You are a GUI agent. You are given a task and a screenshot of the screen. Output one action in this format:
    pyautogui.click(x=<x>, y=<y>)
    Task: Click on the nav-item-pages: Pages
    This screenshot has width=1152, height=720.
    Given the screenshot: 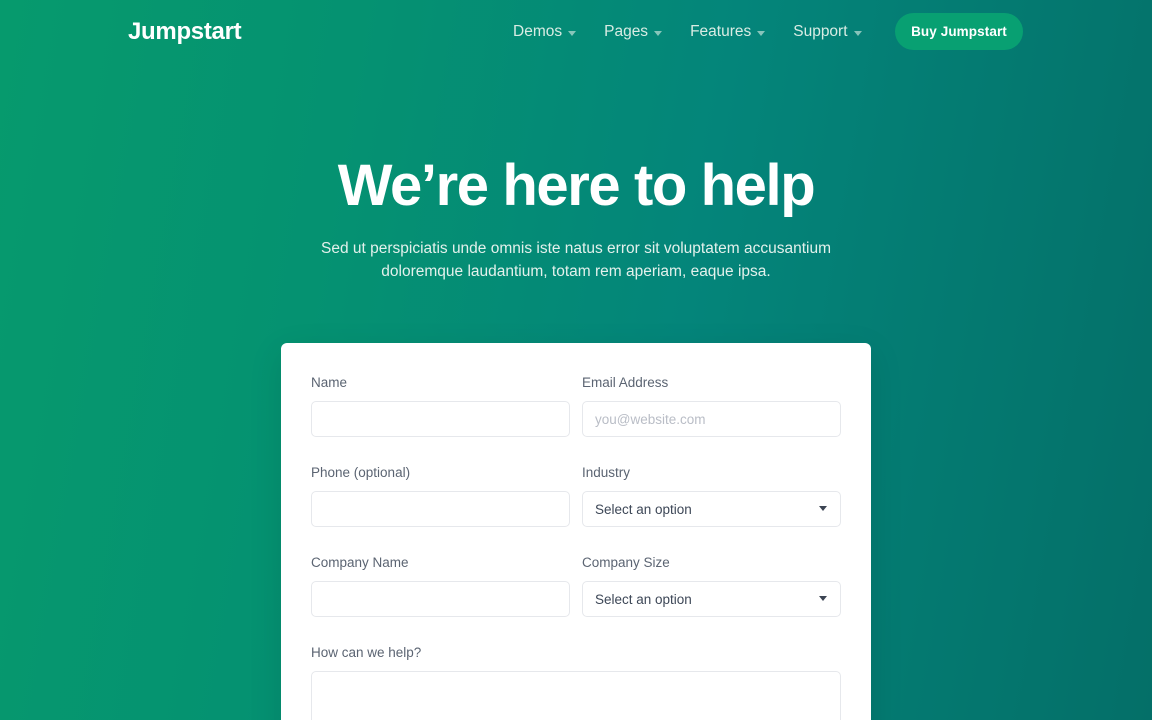 What is the action you would take?
    pyautogui.click(x=633, y=32)
    